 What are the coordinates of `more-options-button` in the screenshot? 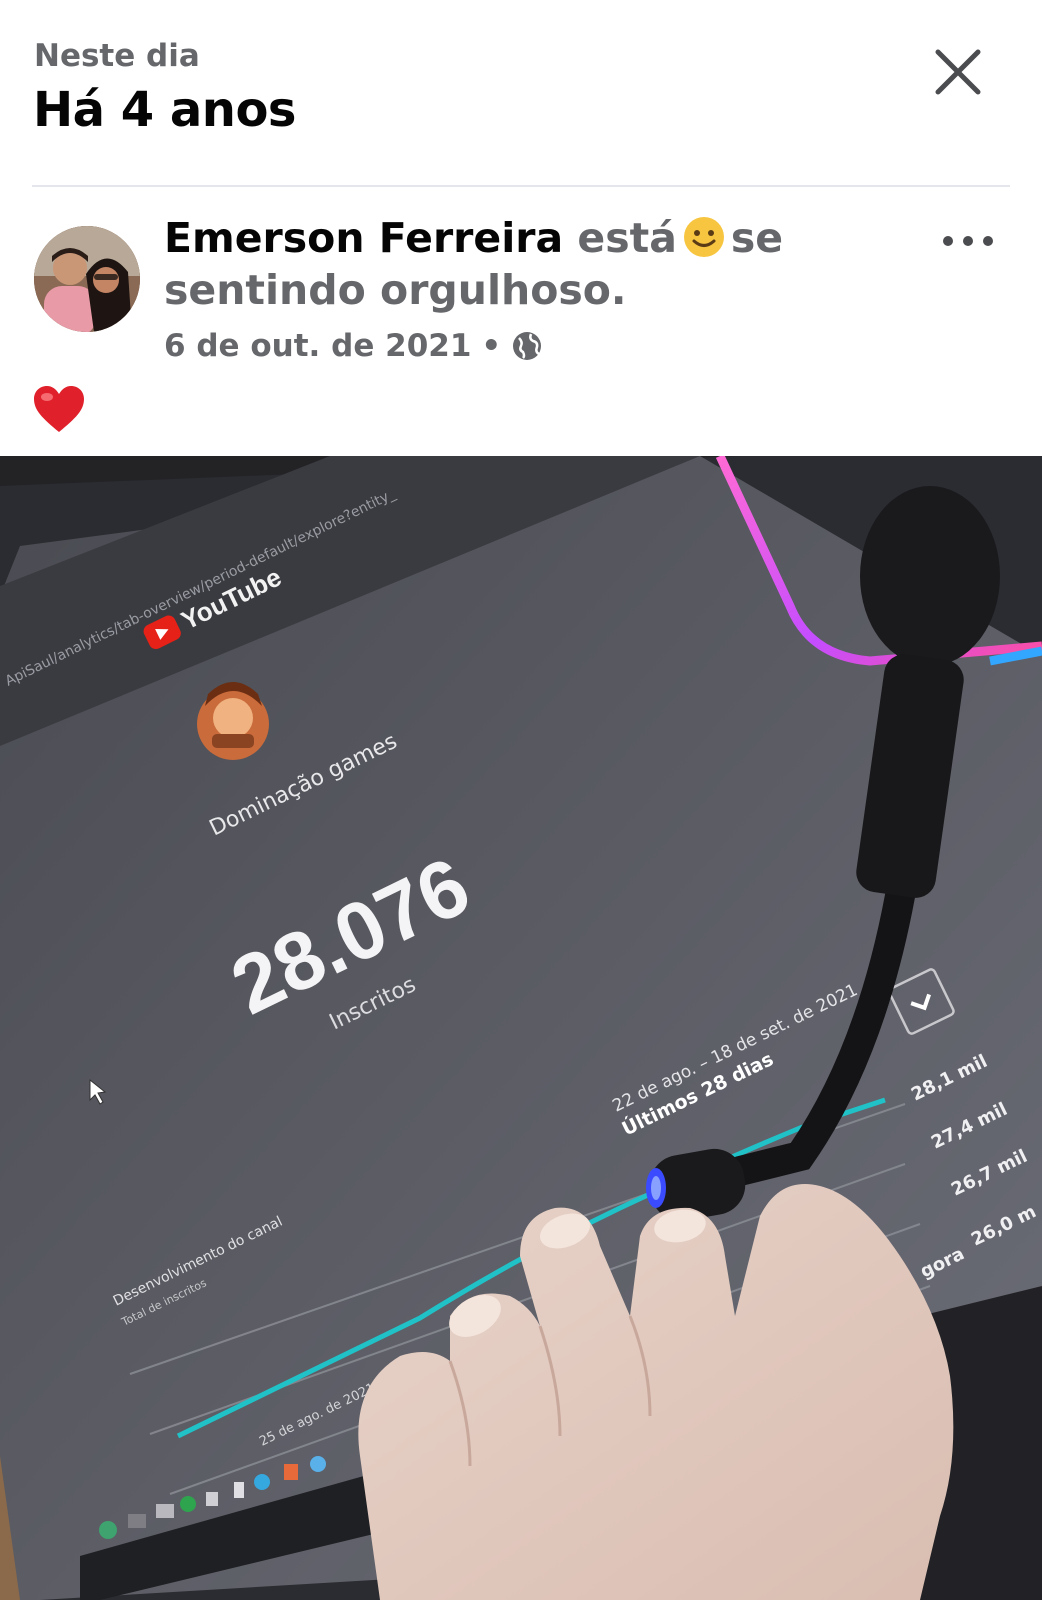 It's located at (970, 241).